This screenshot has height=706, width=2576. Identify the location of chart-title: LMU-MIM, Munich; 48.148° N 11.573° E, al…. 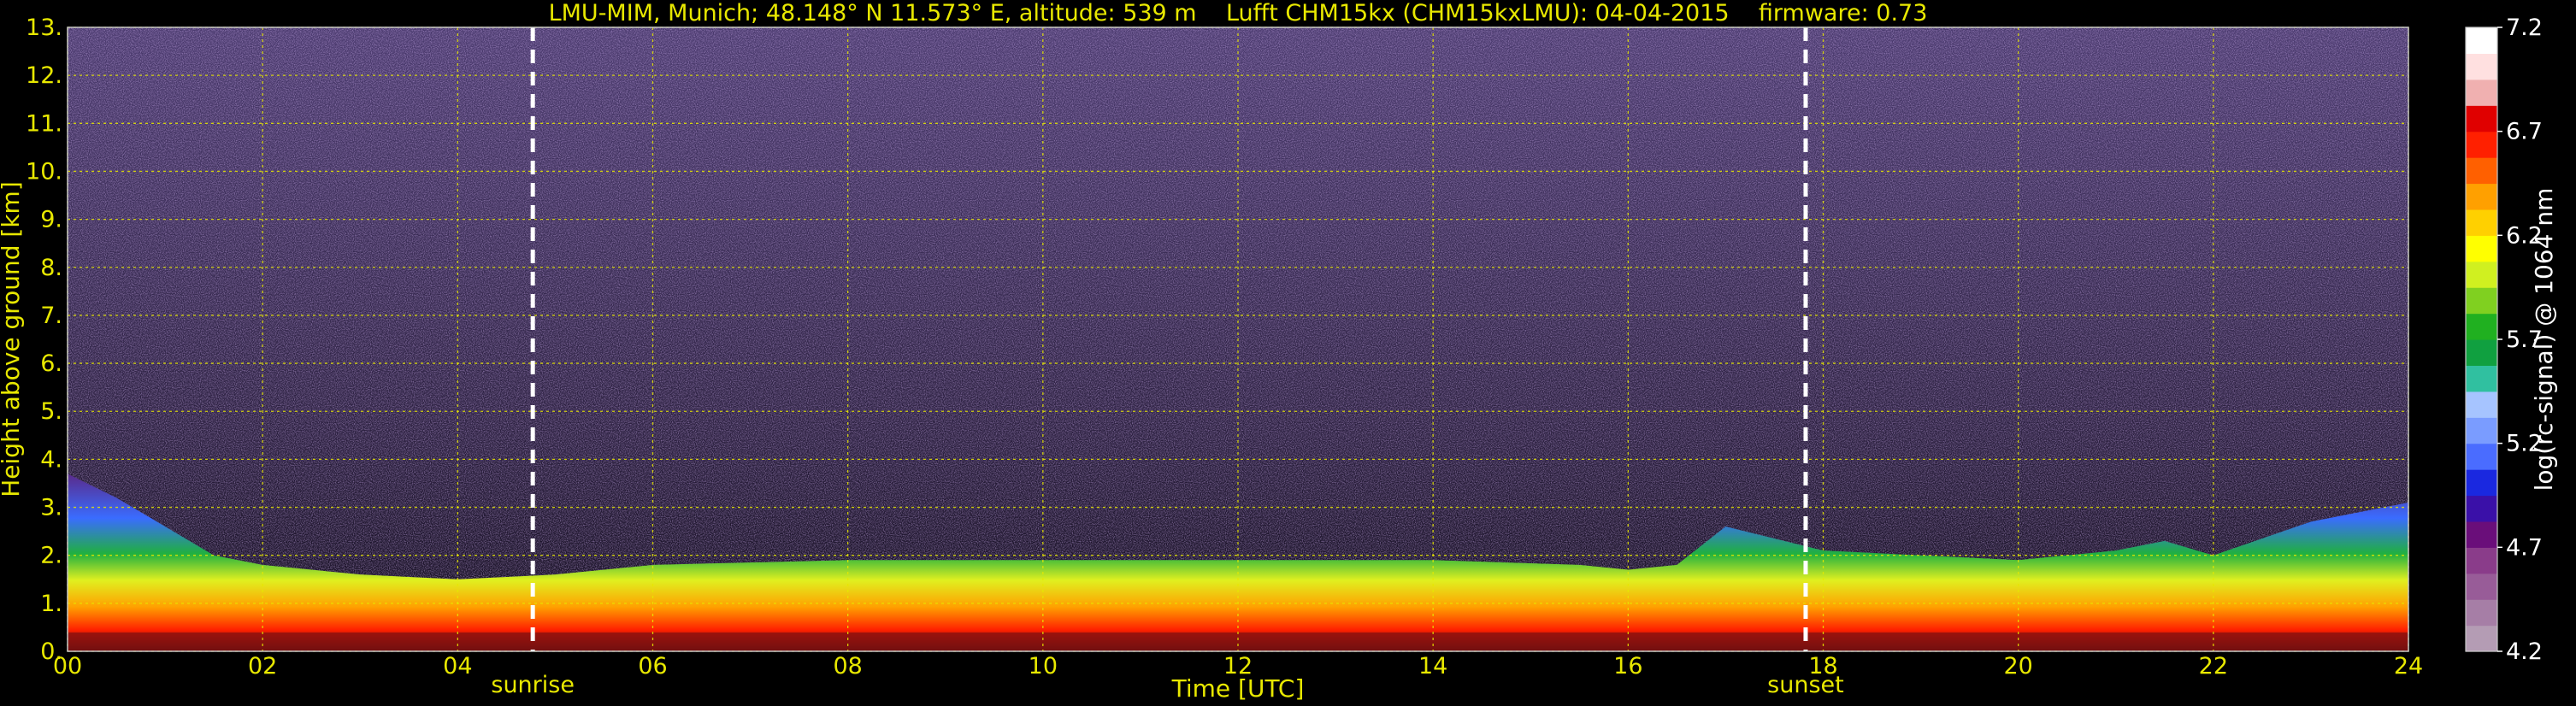
(1238, 13).